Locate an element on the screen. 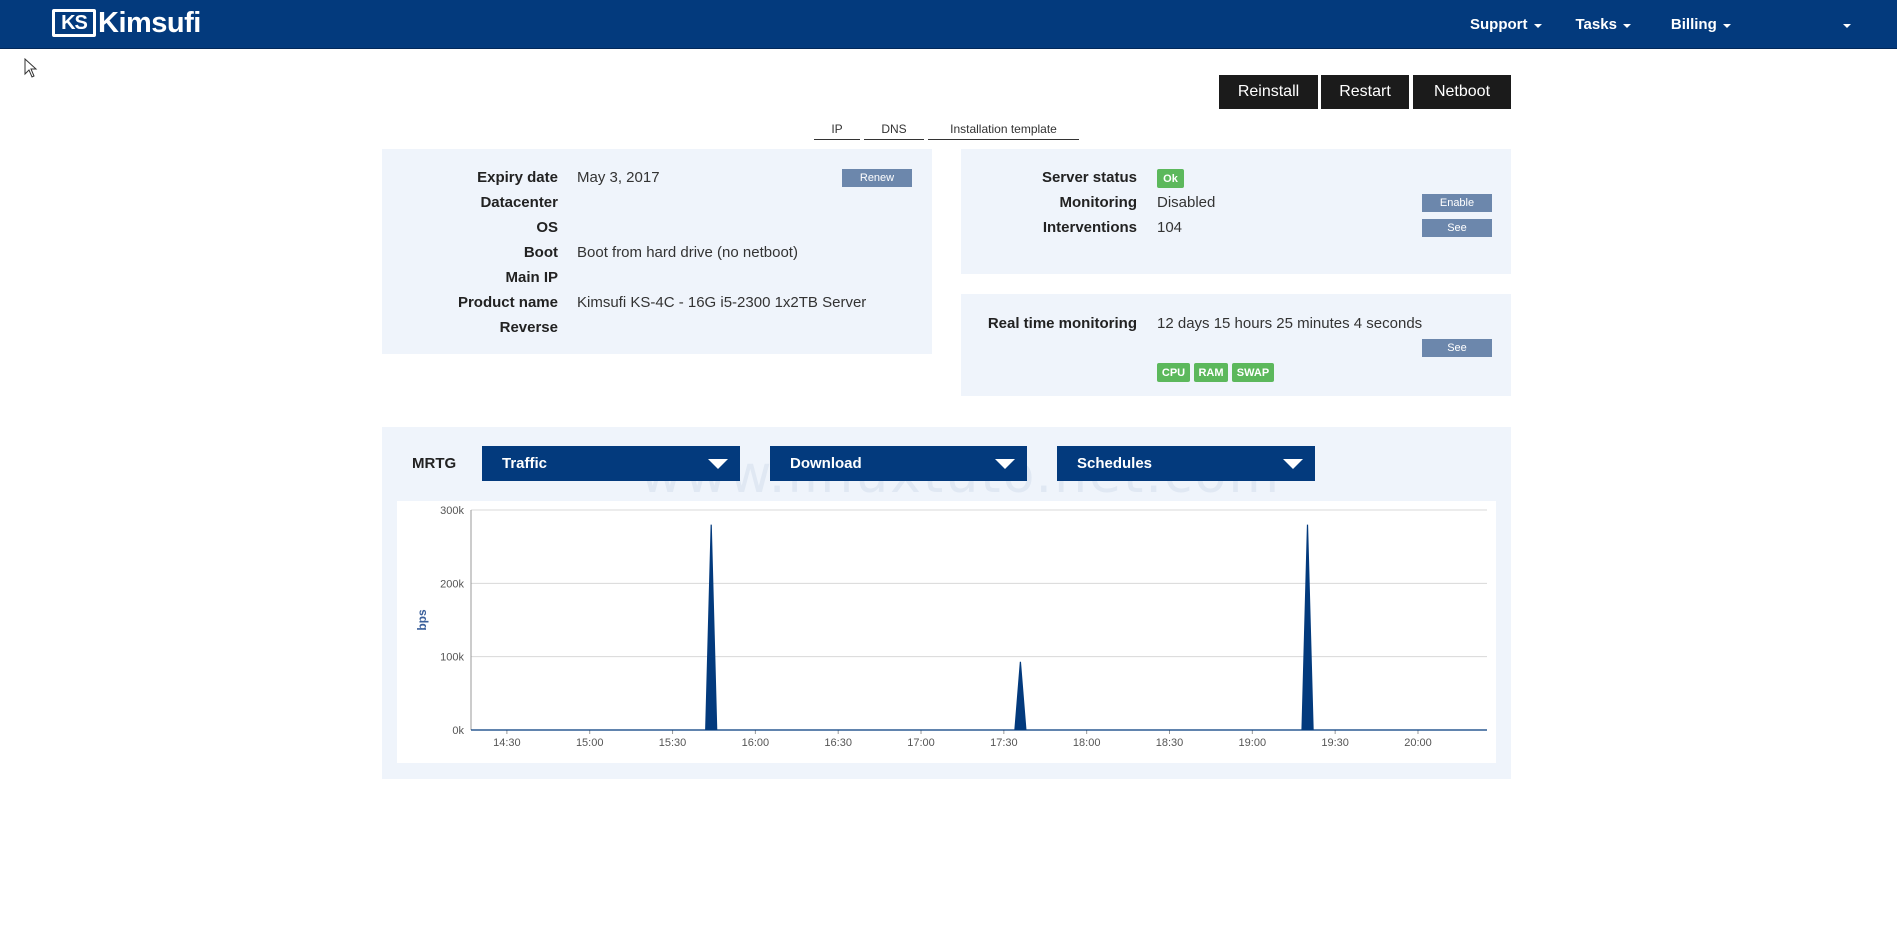 This screenshot has height=950, width=1897. server-status-badge: Ok is located at coordinates (1170, 178).